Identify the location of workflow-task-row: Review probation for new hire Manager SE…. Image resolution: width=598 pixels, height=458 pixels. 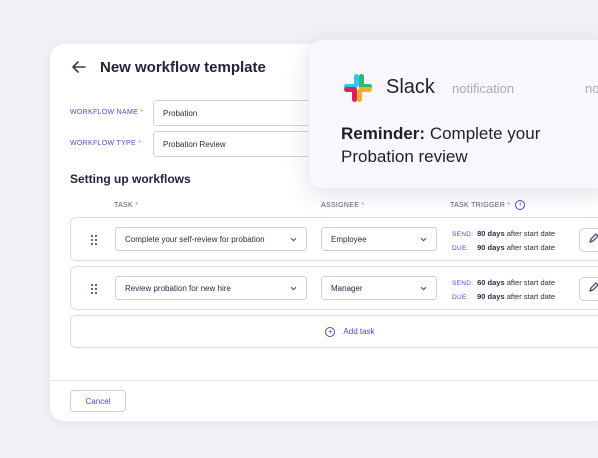
(334, 288).